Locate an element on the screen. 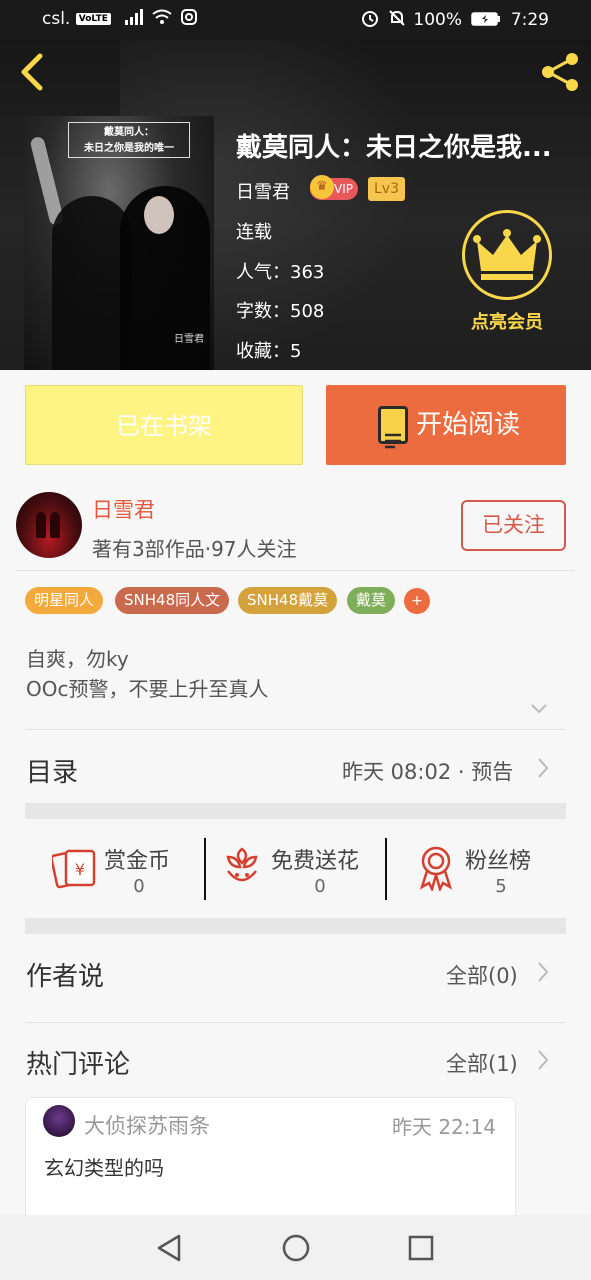  system-nav-bar is located at coordinates (295, 1247).